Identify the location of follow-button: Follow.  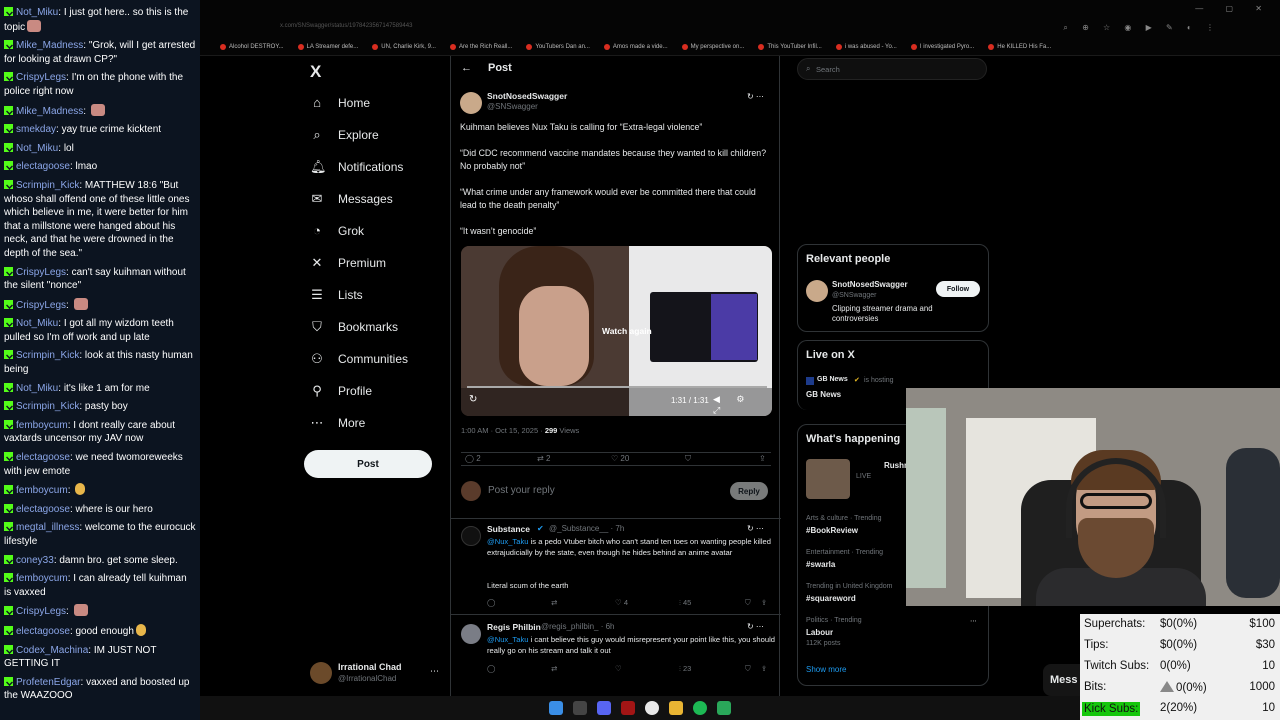
(958, 289).